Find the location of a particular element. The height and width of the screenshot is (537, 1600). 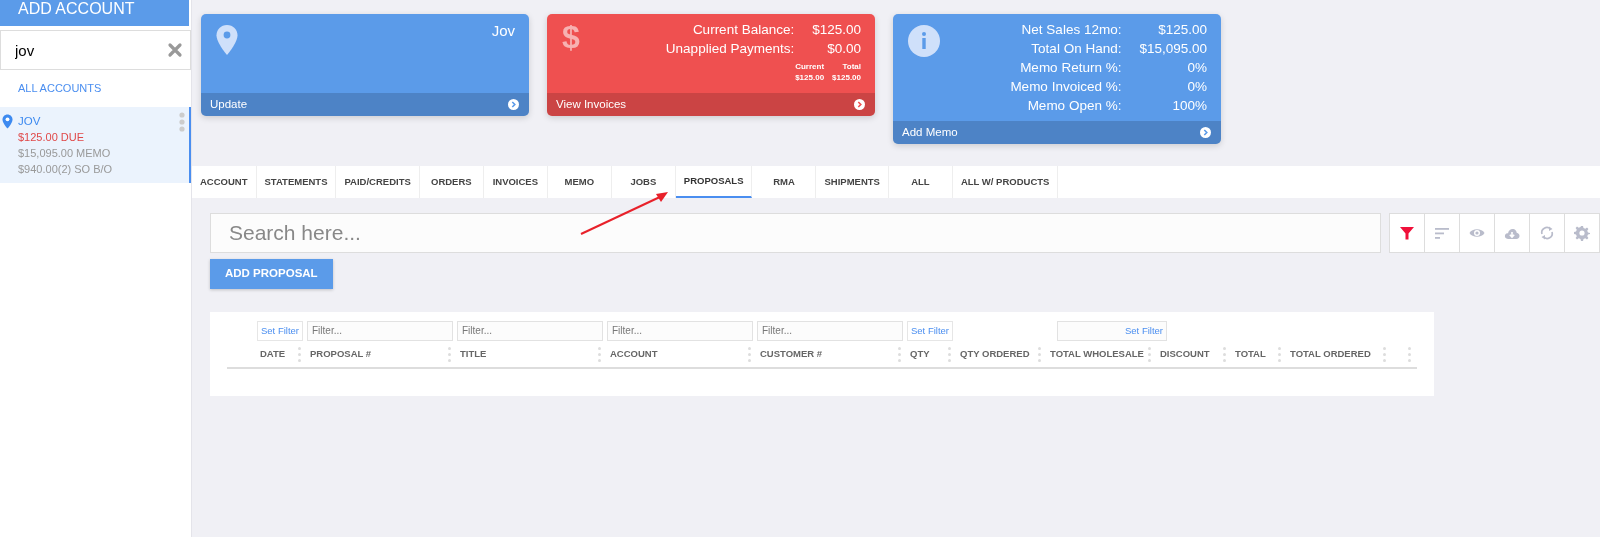

column-header: PROPOSAL # is located at coordinates (341, 354).